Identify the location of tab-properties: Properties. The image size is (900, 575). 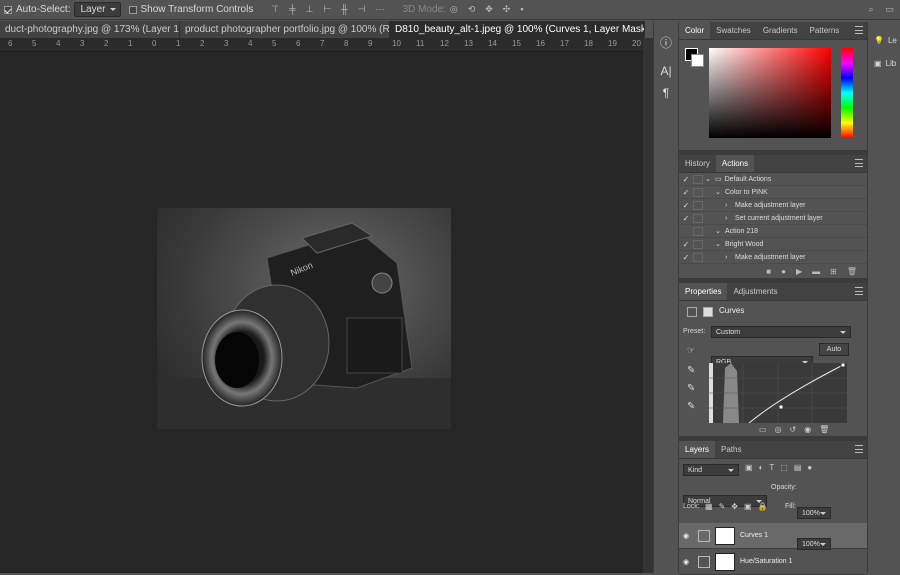
(703, 291).